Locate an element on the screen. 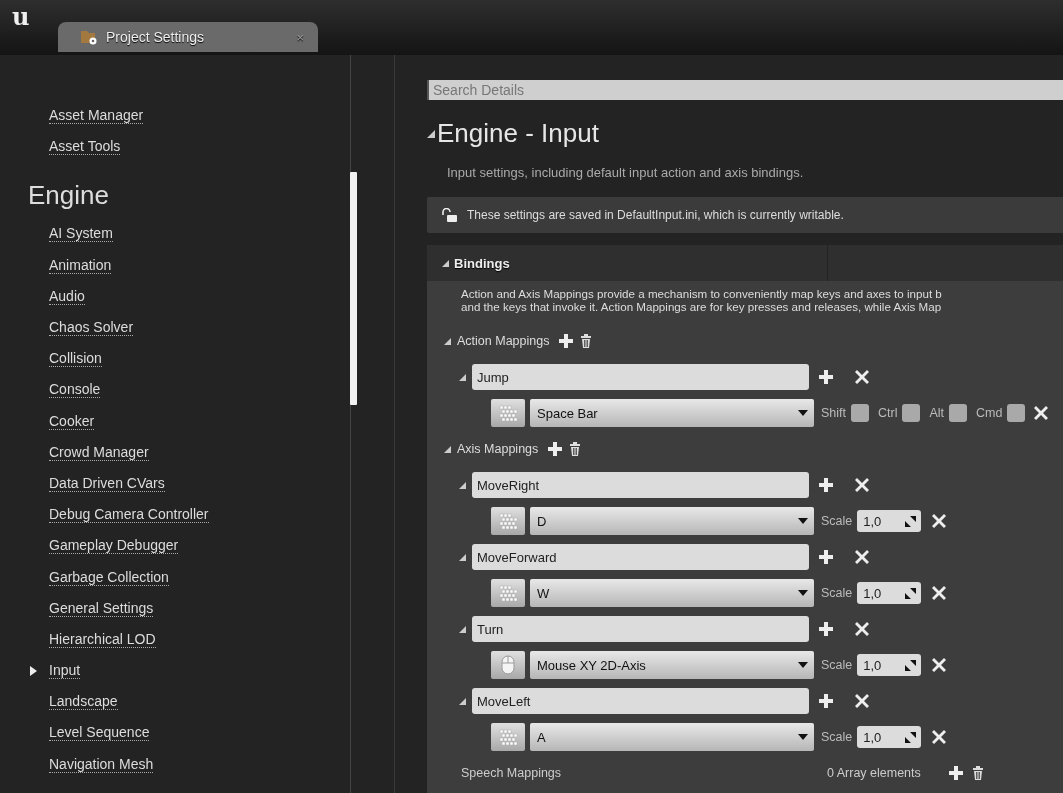 The image size is (1063, 793). page-title: Engine - Input is located at coordinates (518, 133).